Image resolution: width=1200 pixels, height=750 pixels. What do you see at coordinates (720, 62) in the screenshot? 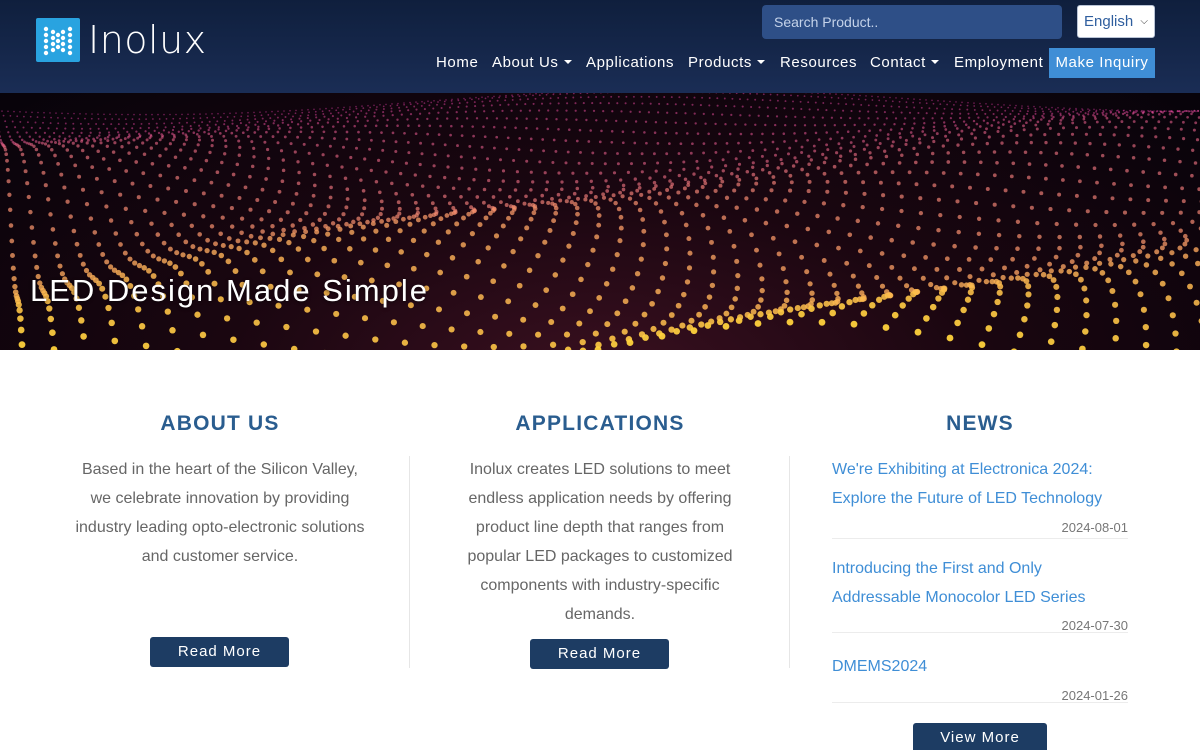
I see `nav-products-label: Products` at bounding box center [720, 62].